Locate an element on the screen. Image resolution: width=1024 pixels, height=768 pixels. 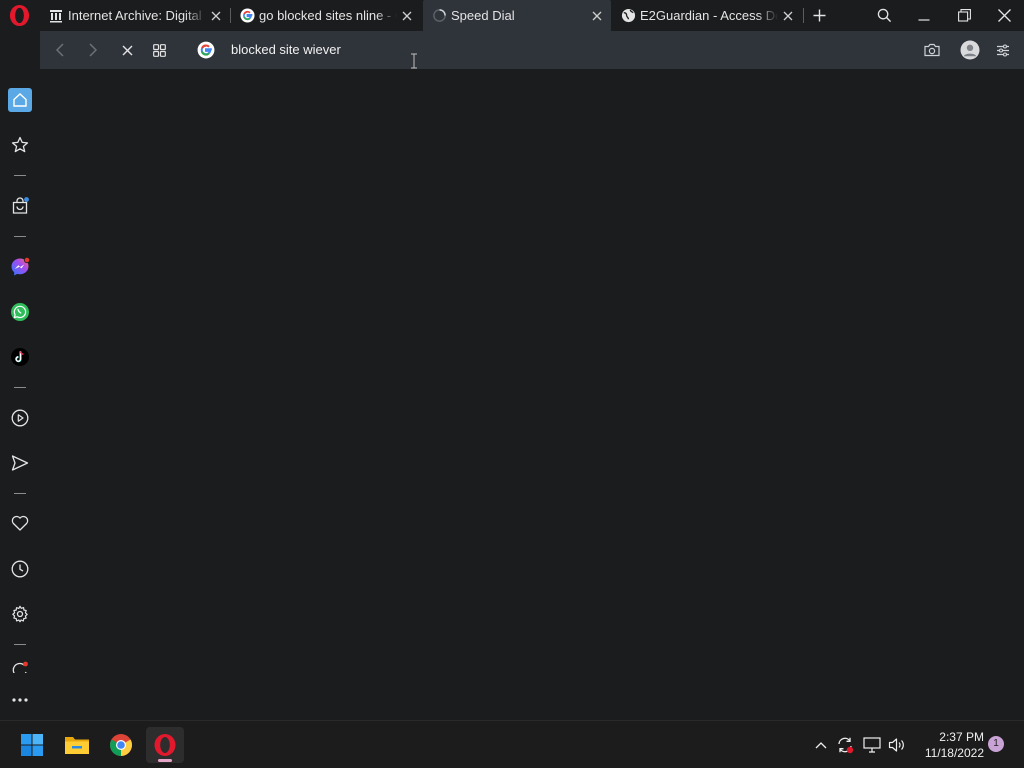
home-icon is located at coordinates (20, 100).